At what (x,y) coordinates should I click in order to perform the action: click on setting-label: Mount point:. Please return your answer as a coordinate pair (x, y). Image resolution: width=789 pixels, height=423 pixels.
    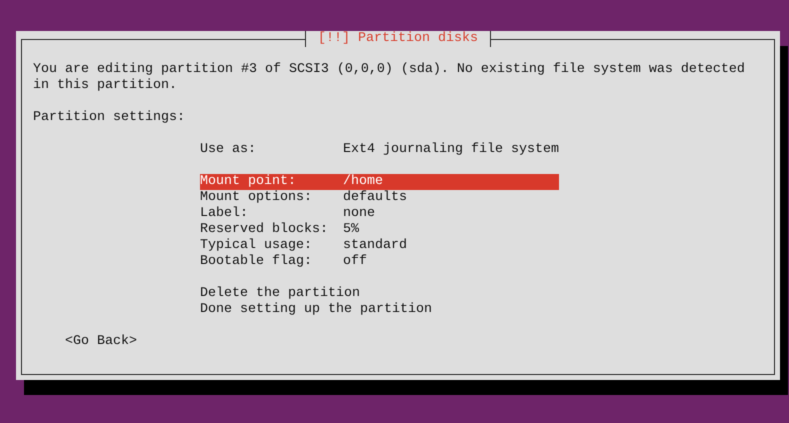
    Looking at the image, I should click on (248, 182).